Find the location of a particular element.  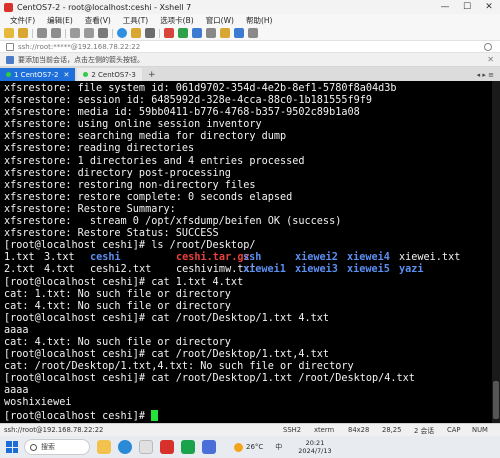

terminal-line: xfsrestore: directory post-processing is located at coordinates (117, 173).